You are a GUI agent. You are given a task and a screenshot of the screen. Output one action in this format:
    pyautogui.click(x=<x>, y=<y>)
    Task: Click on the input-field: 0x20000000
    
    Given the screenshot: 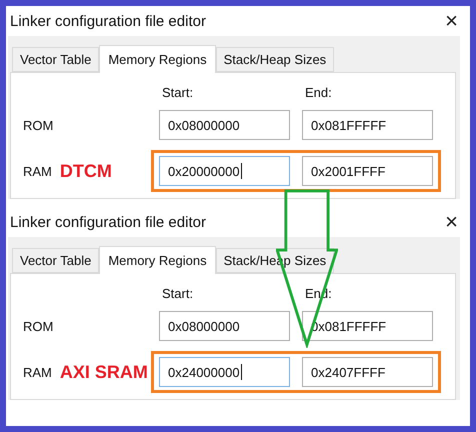 What is the action you would take?
    pyautogui.click(x=224, y=171)
    